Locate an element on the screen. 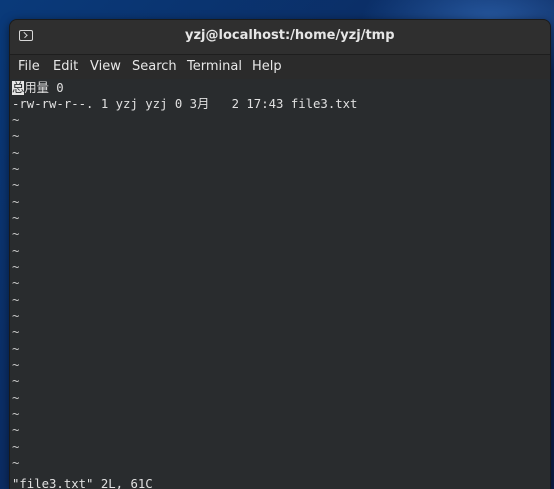 Image resolution: width=554 pixels, height=489 pixels. menu-view: View is located at coordinates (105, 66).